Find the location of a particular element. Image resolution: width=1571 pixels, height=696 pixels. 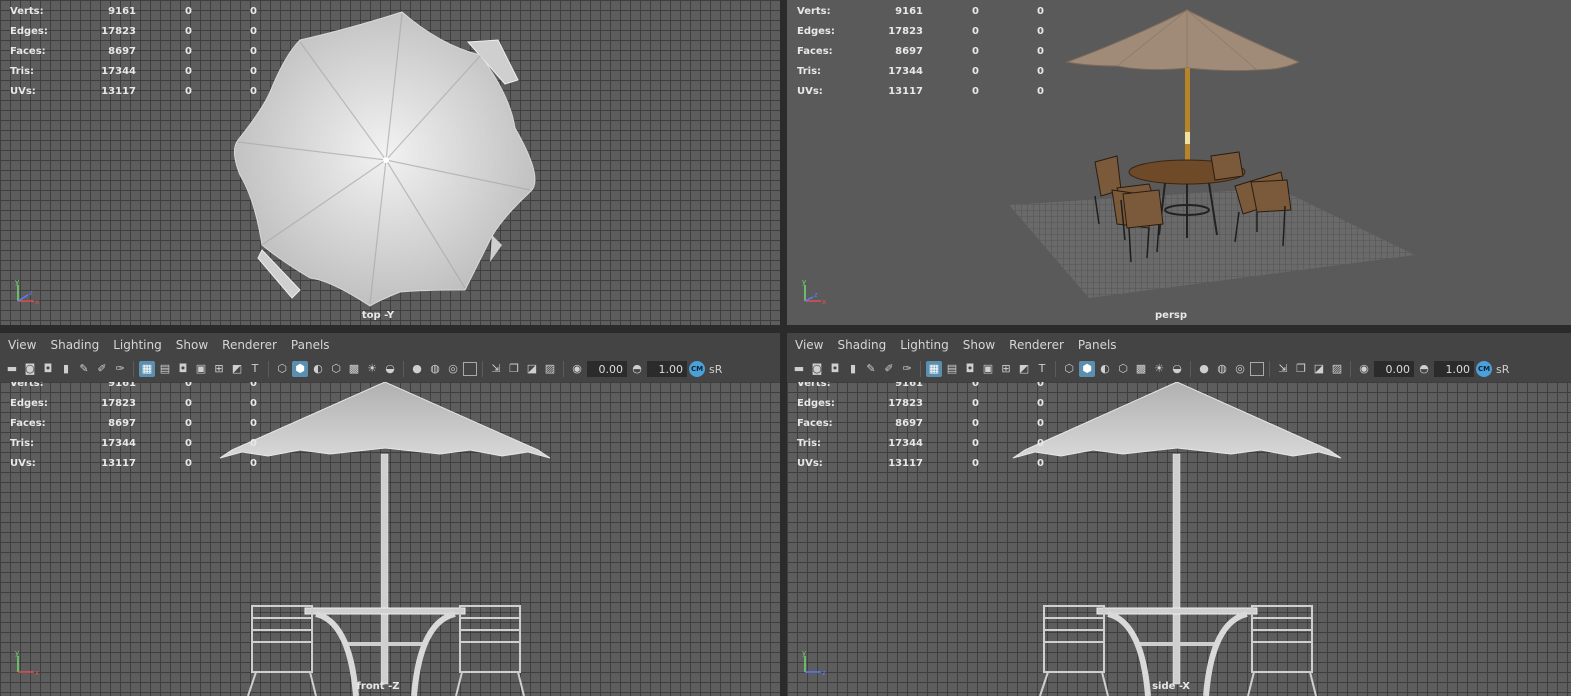

camera-label: top -Y is located at coordinates (378, 315).